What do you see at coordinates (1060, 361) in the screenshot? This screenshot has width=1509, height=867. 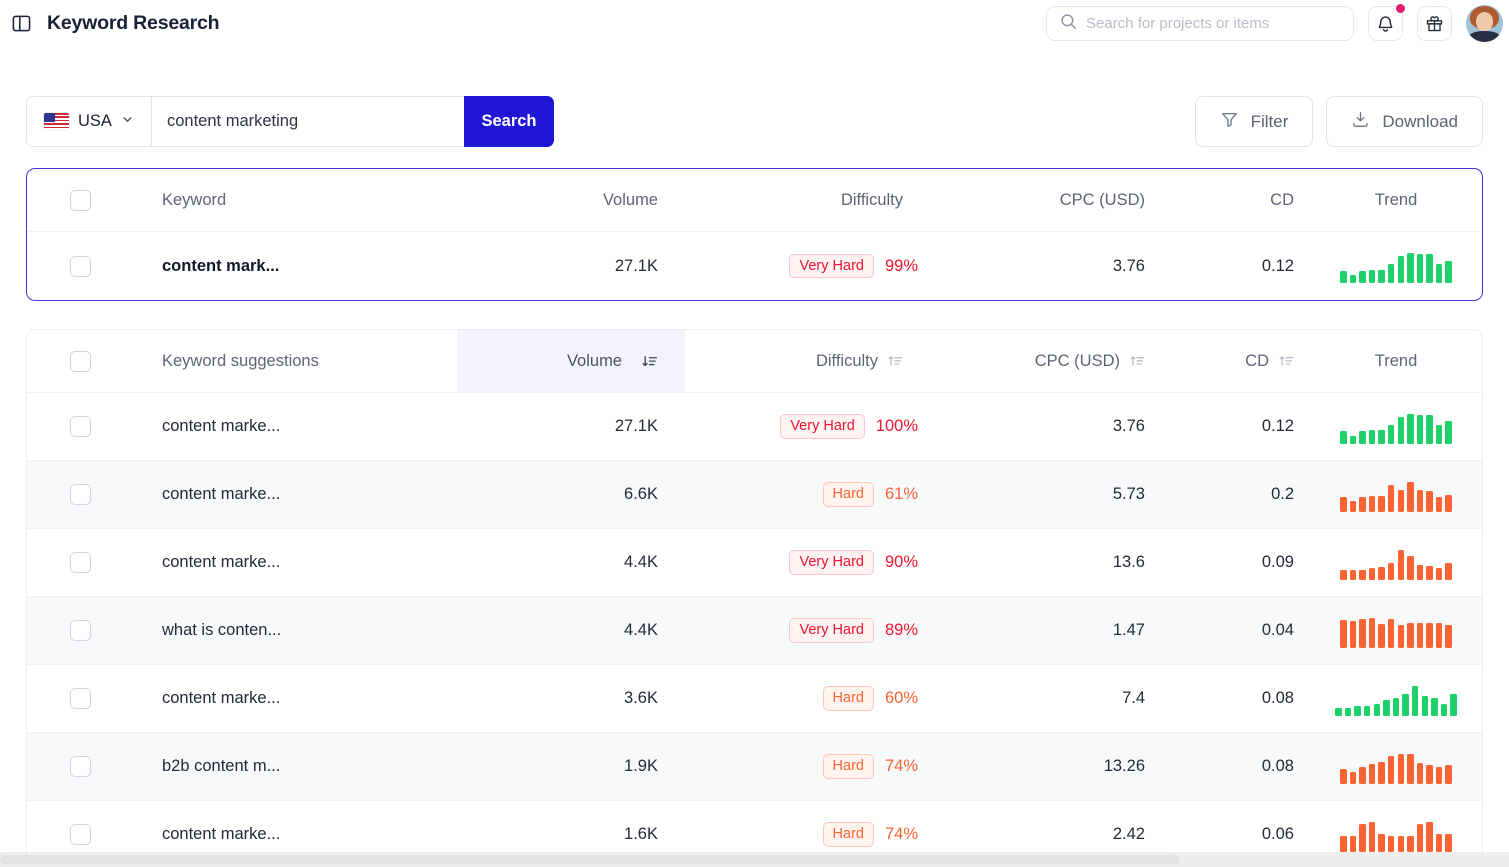 I see `column-header-cpc-sort: CPC (USD)` at bounding box center [1060, 361].